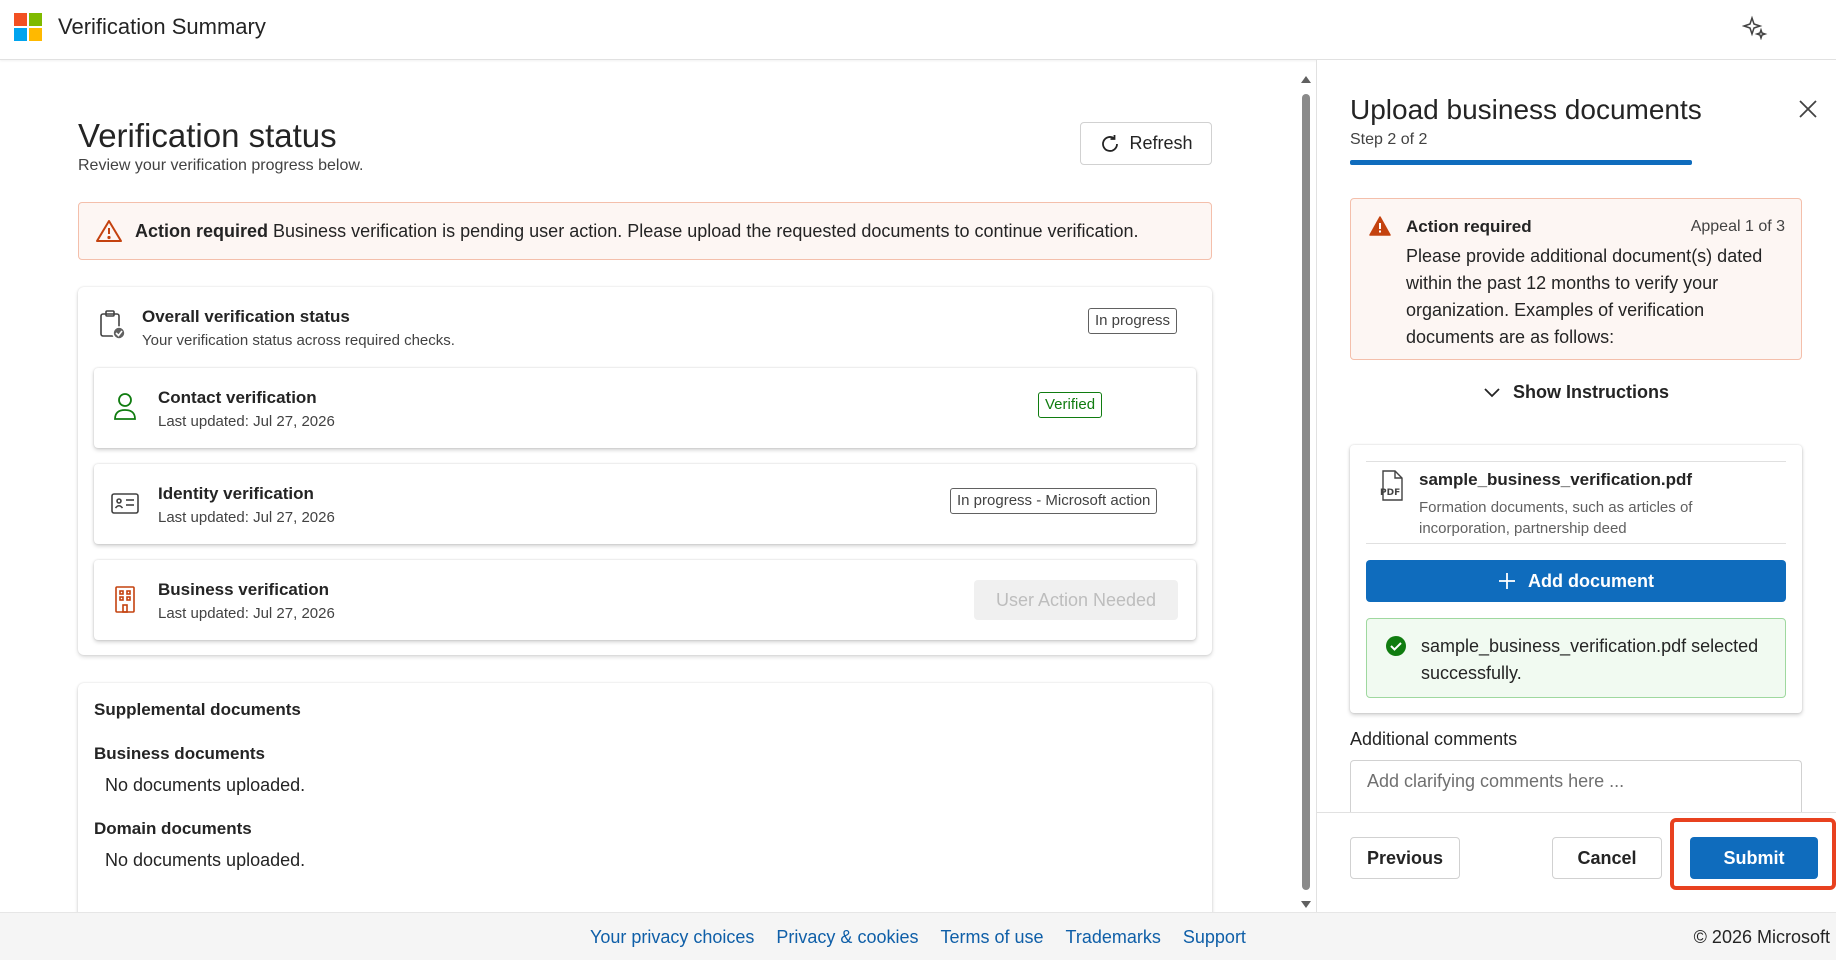  What do you see at coordinates (1396, 646) in the screenshot?
I see `checkmark-circle-icon` at bounding box center [1396, 646].